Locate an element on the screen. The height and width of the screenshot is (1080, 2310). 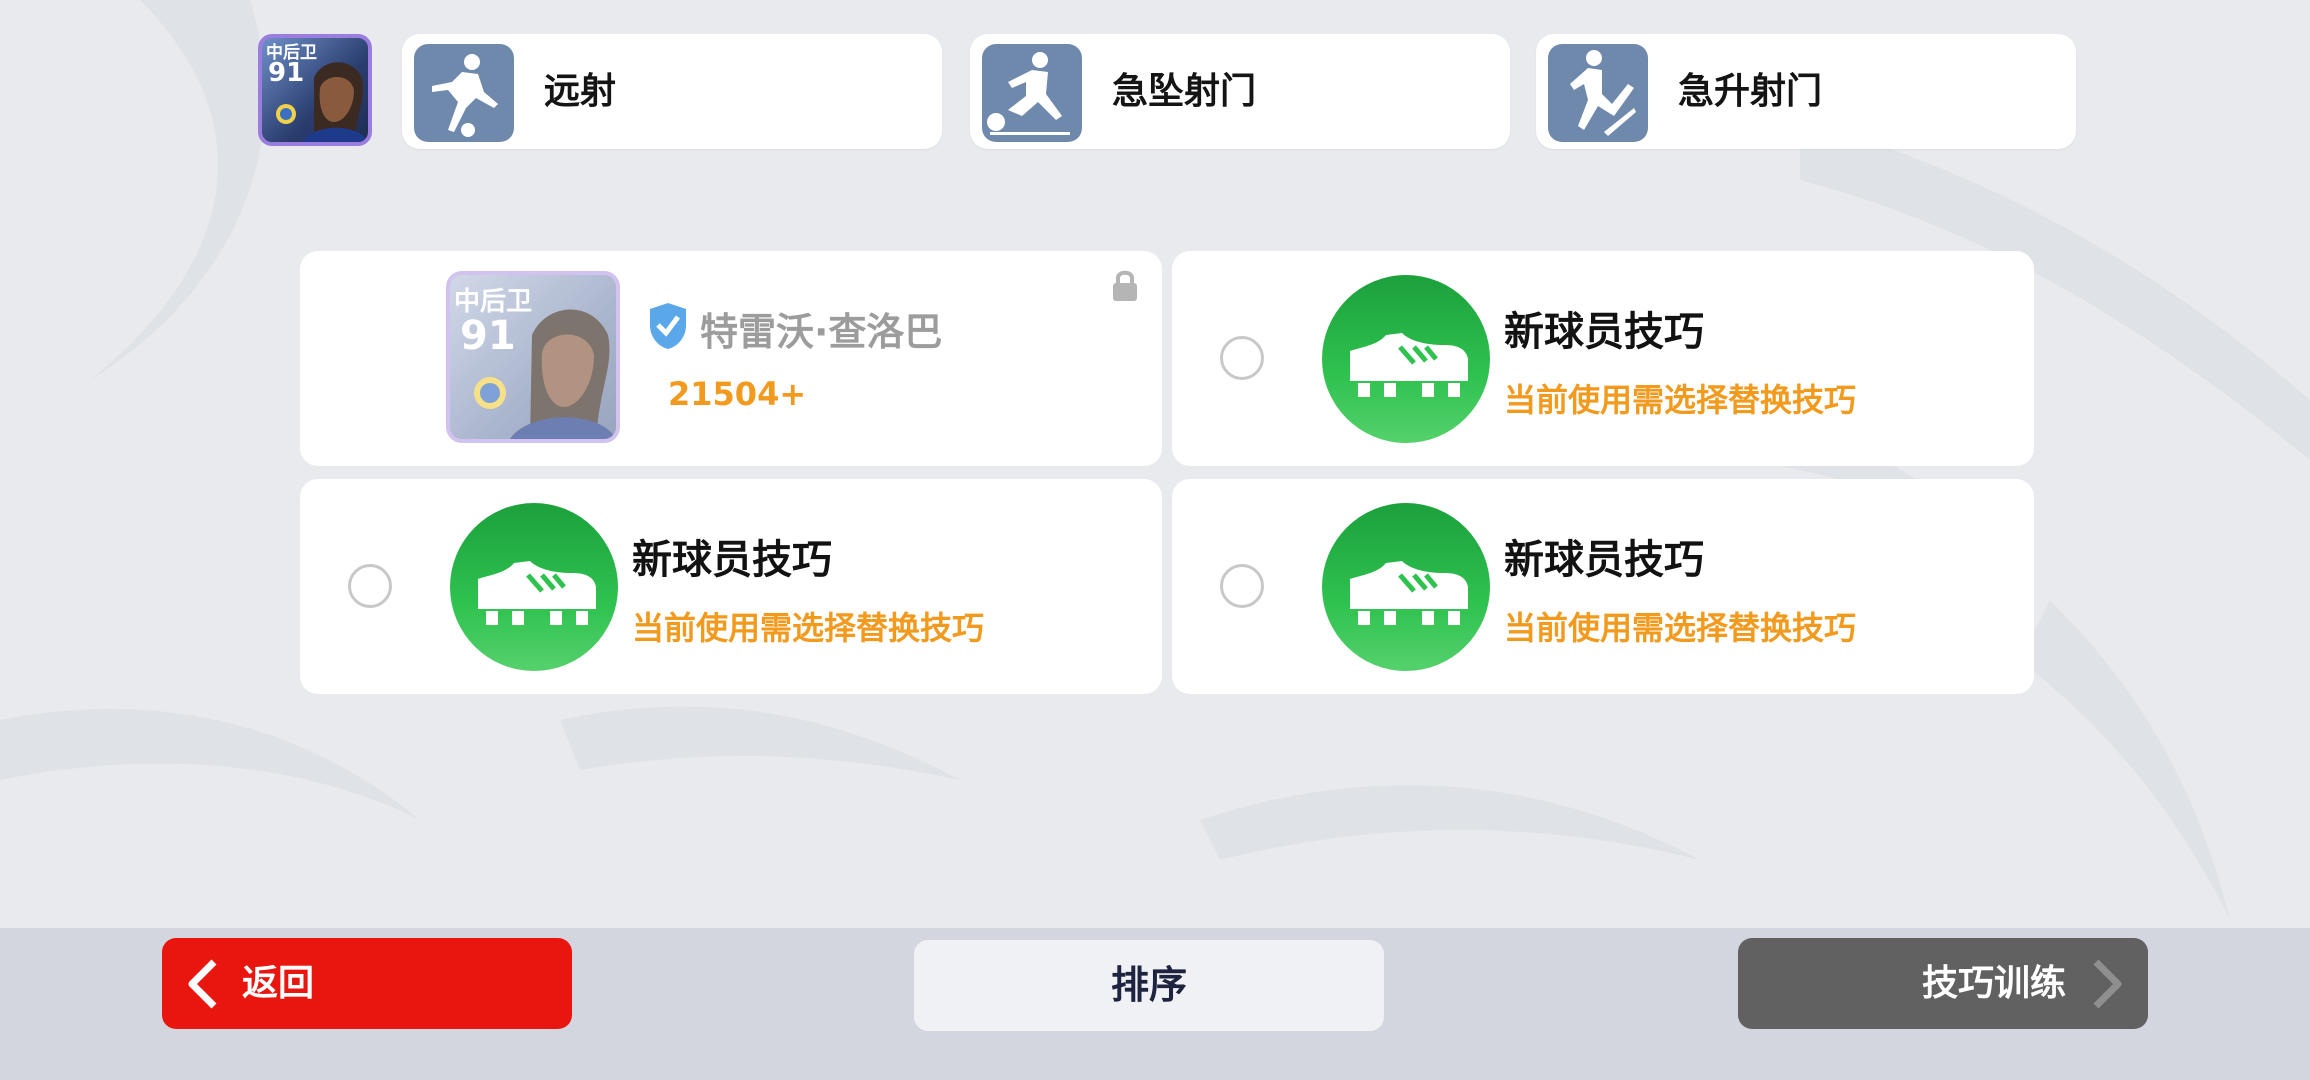
dipping-shot-icon is located at coordinates (1032, 93).